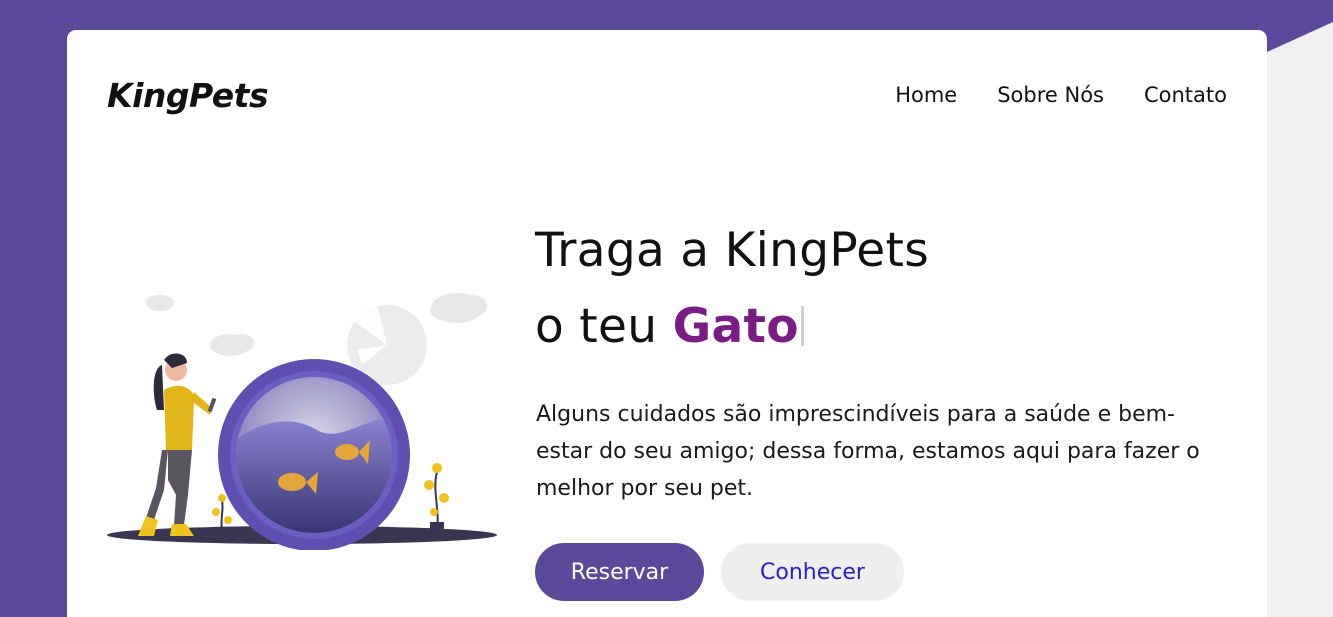 This screenshot has width=1333, height=617. I want to click on nav-item-home: Home, so click(926, 95).